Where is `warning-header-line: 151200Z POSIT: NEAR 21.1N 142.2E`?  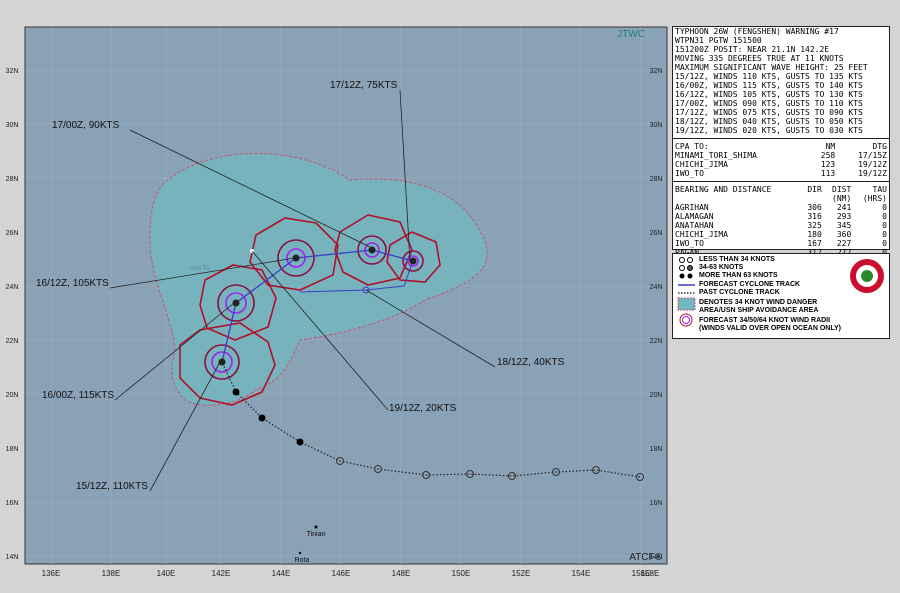 warning-header-line: 151200Z POSIT: NEAR 21.1N 142.2E is located at coordinates (752, 49).